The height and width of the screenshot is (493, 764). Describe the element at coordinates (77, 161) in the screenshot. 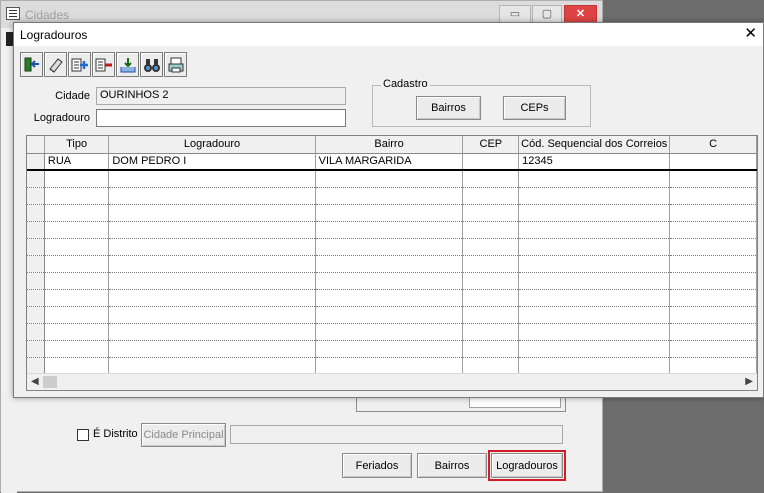

I see `table-cell: RUA` at that location.